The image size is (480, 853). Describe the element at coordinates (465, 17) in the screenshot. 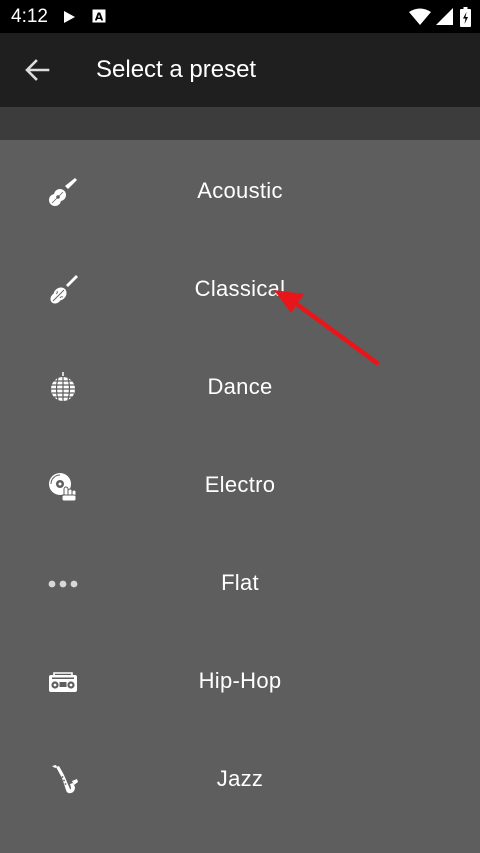

I see `battery-icon` at that location.